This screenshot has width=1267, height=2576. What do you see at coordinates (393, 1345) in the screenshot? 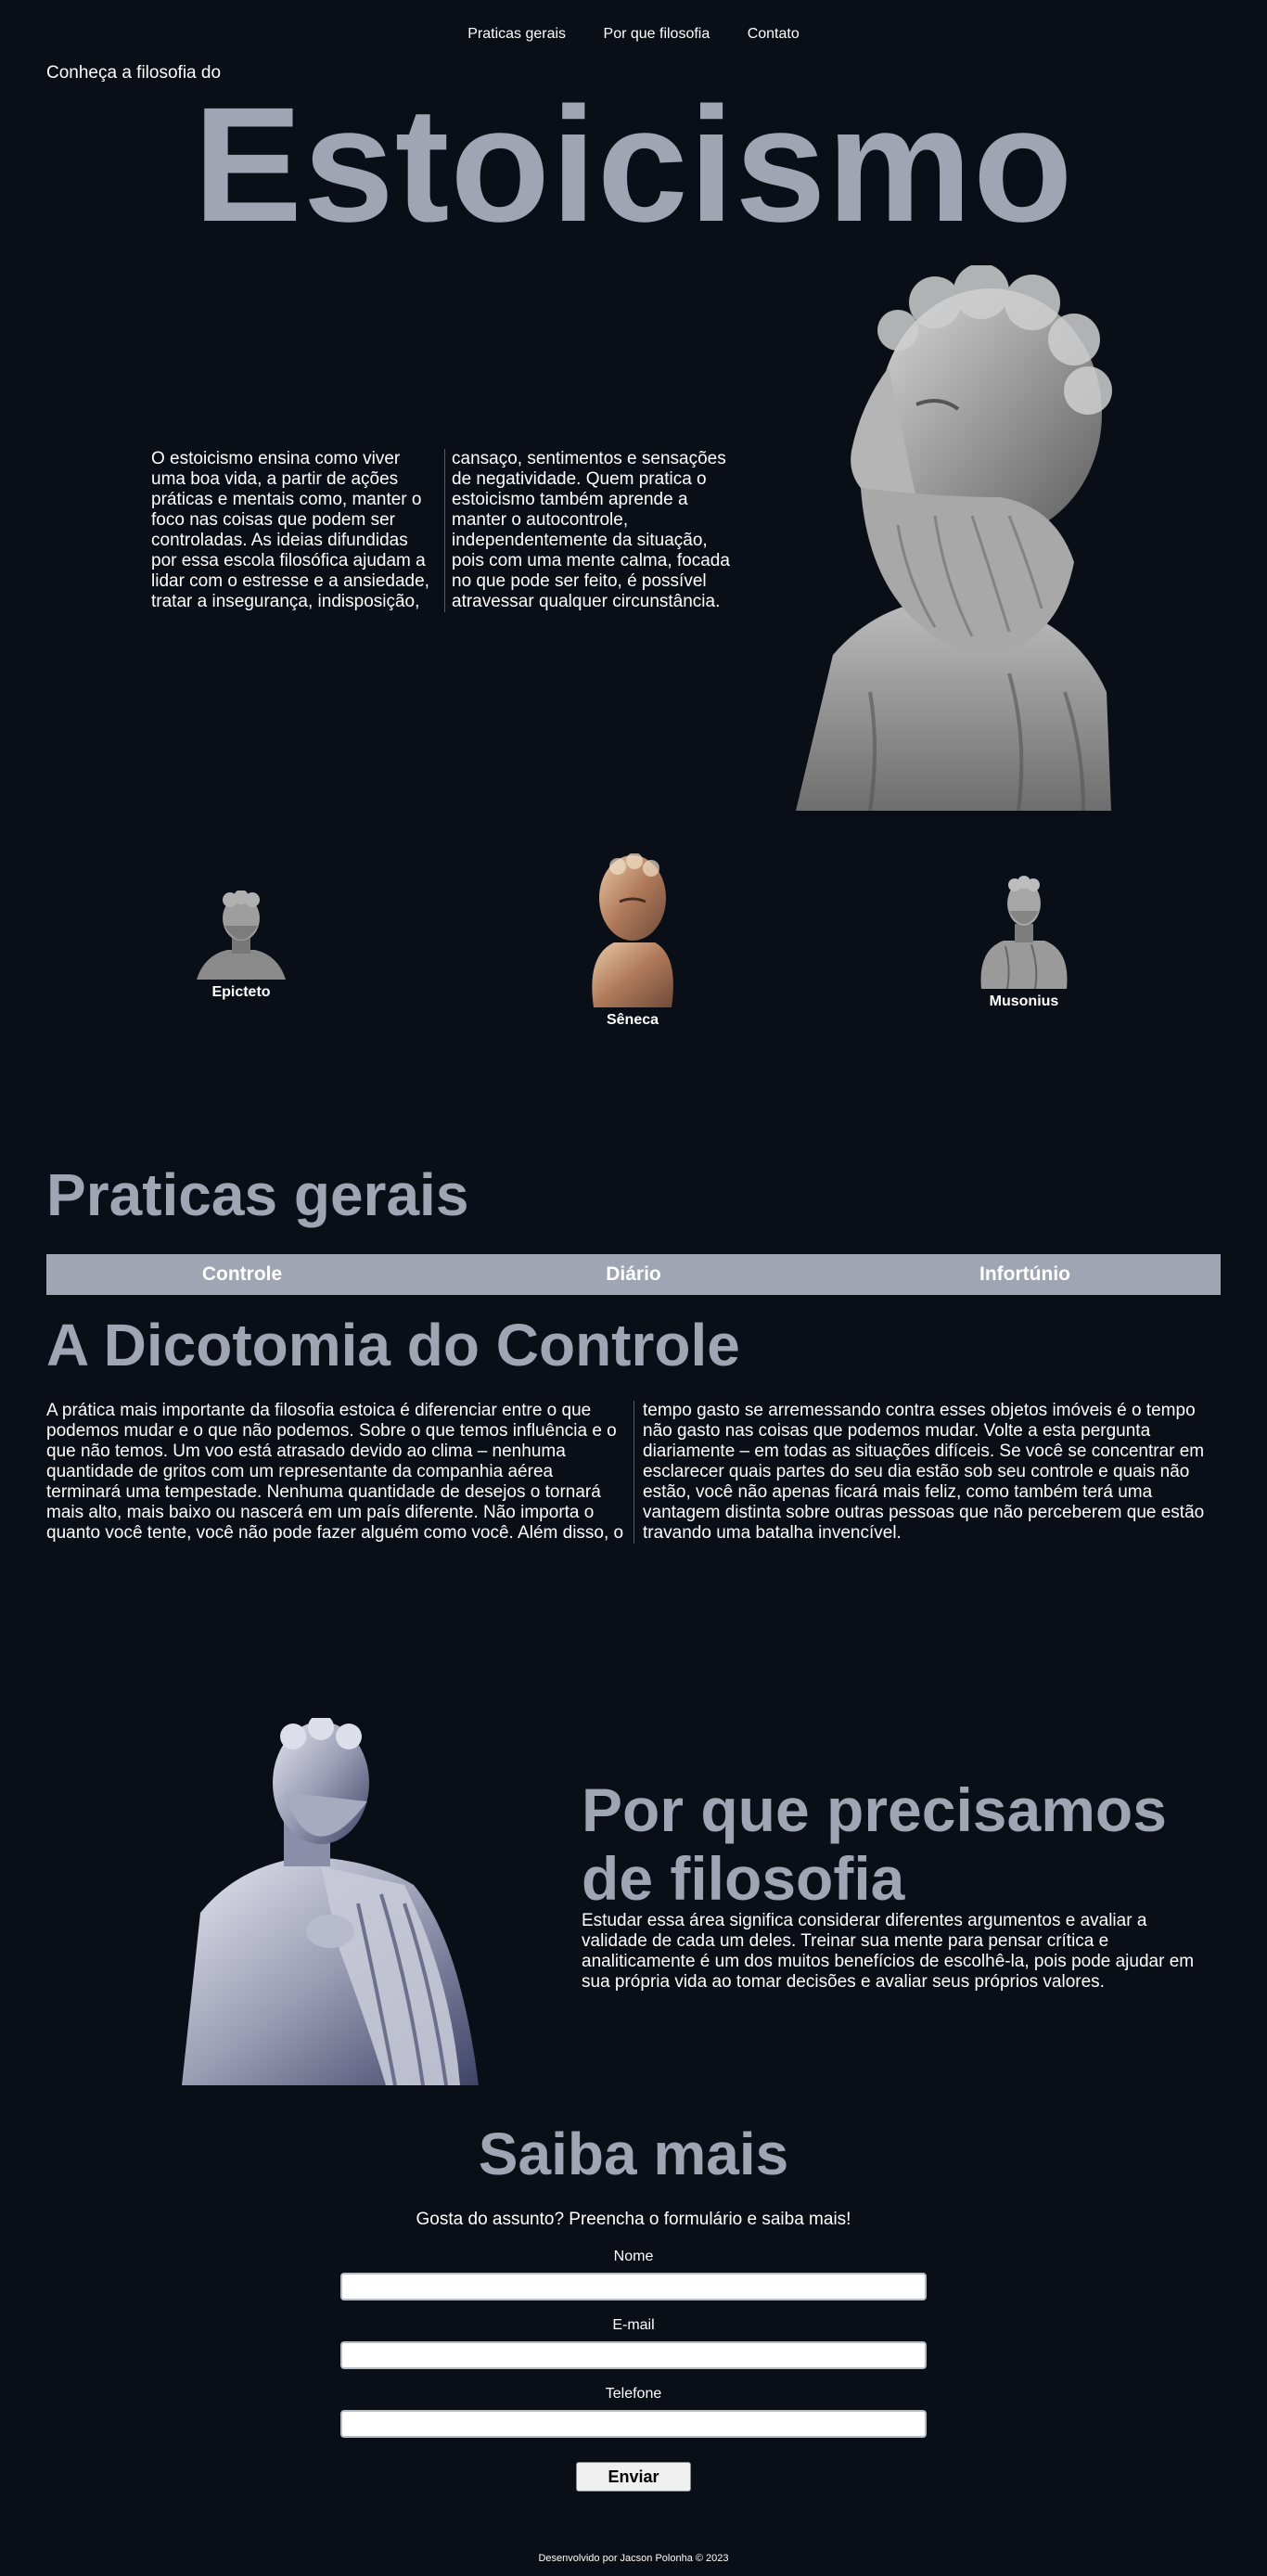
I see `practice-subtitle: A Dicotomia do Controle` at bounding box center [393, 1345].